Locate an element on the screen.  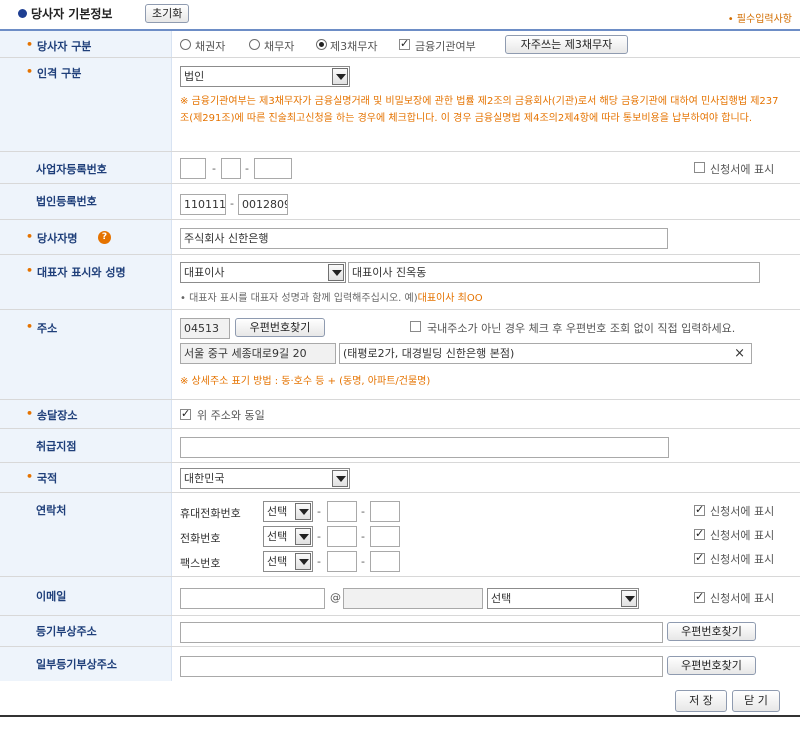
fax-prefix-select: 선택 is located at coordinates (288, 561).